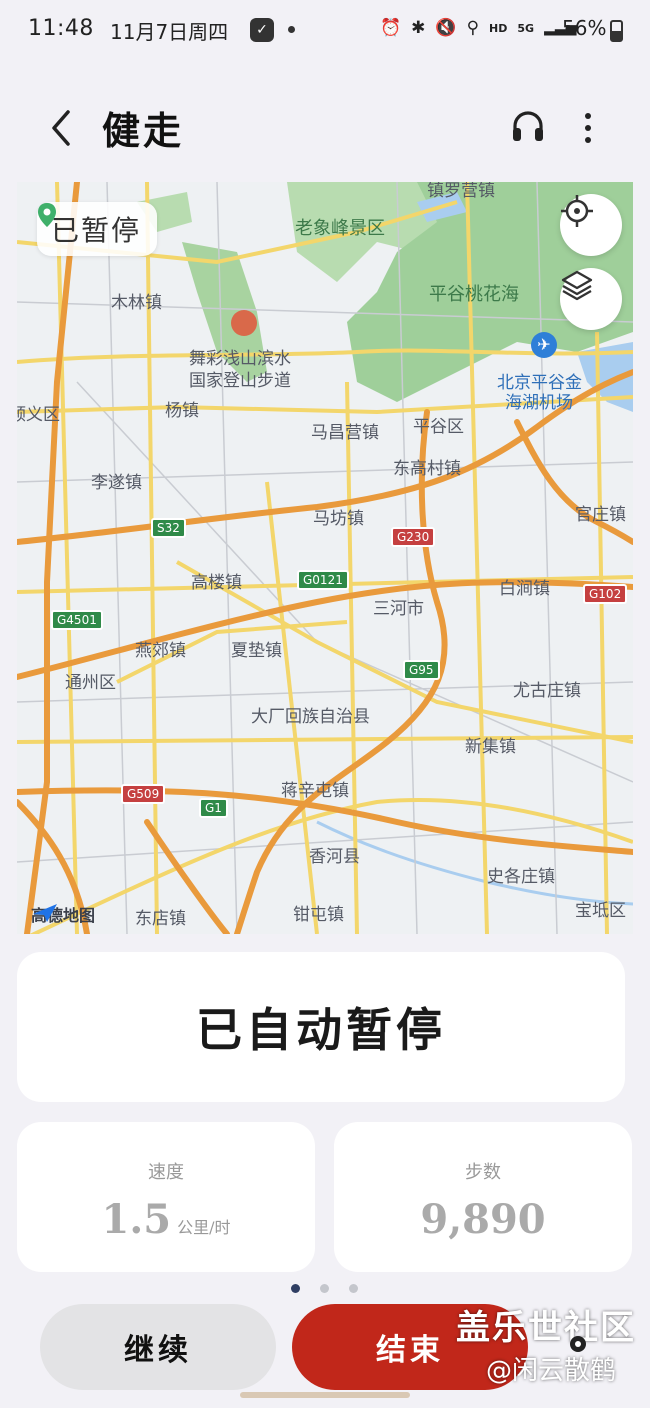 The width and height of the screenshot is (650, 1408). I want to click on paused-status-text: 已暂停, so click(96, 230).